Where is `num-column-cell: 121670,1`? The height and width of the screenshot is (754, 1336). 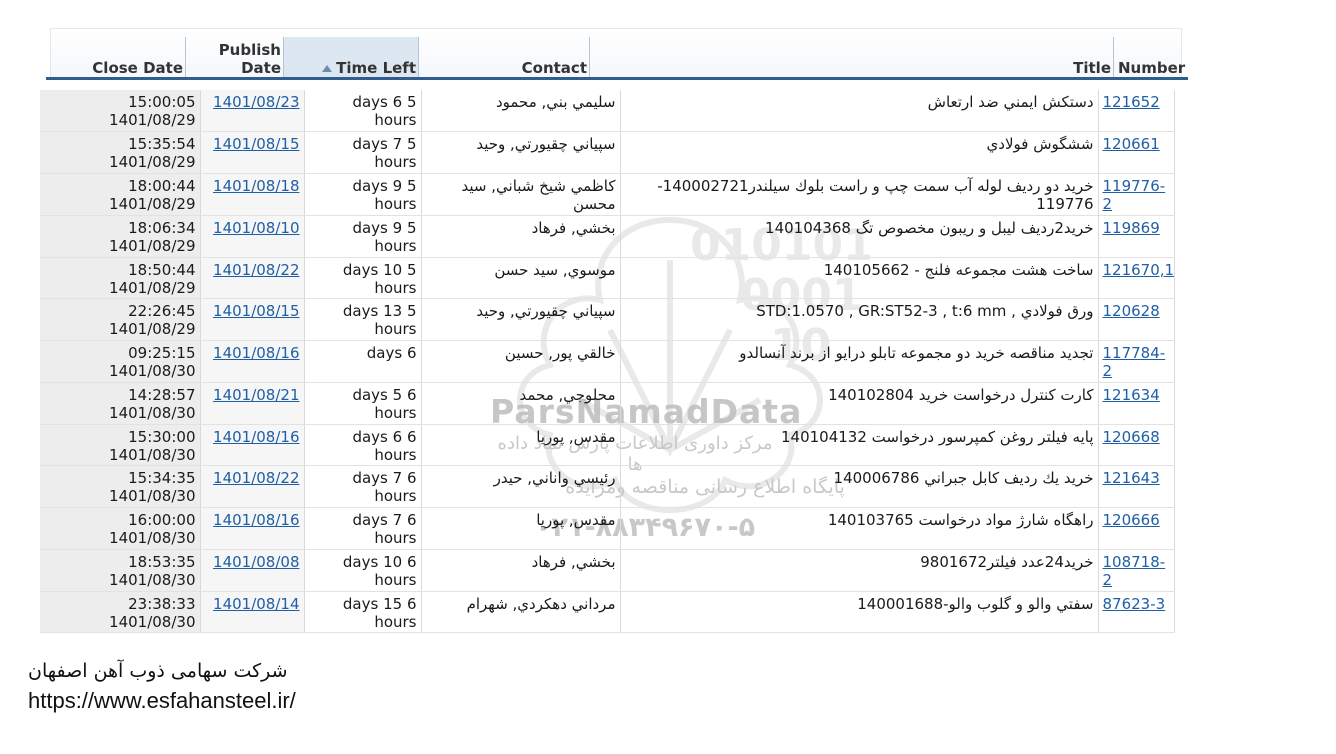
num-column-cell: 121670,1 is located at coordinates (1136, 278).